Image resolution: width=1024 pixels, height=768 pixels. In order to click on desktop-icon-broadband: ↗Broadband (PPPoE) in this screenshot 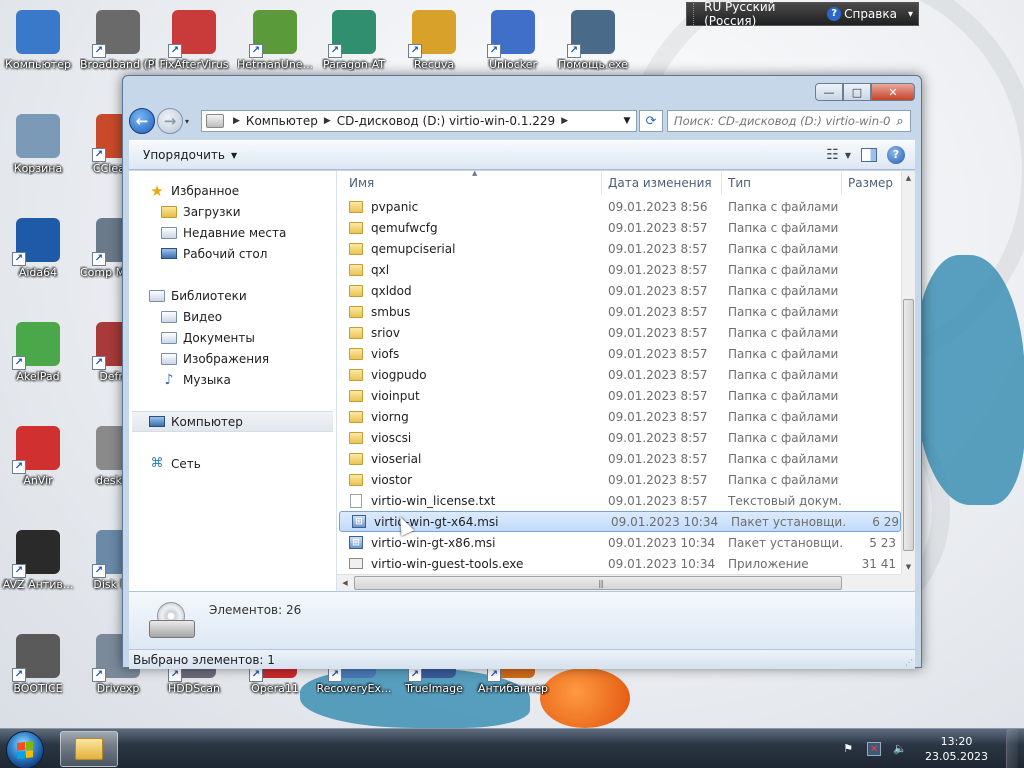, I will do `click(118, 40)`.